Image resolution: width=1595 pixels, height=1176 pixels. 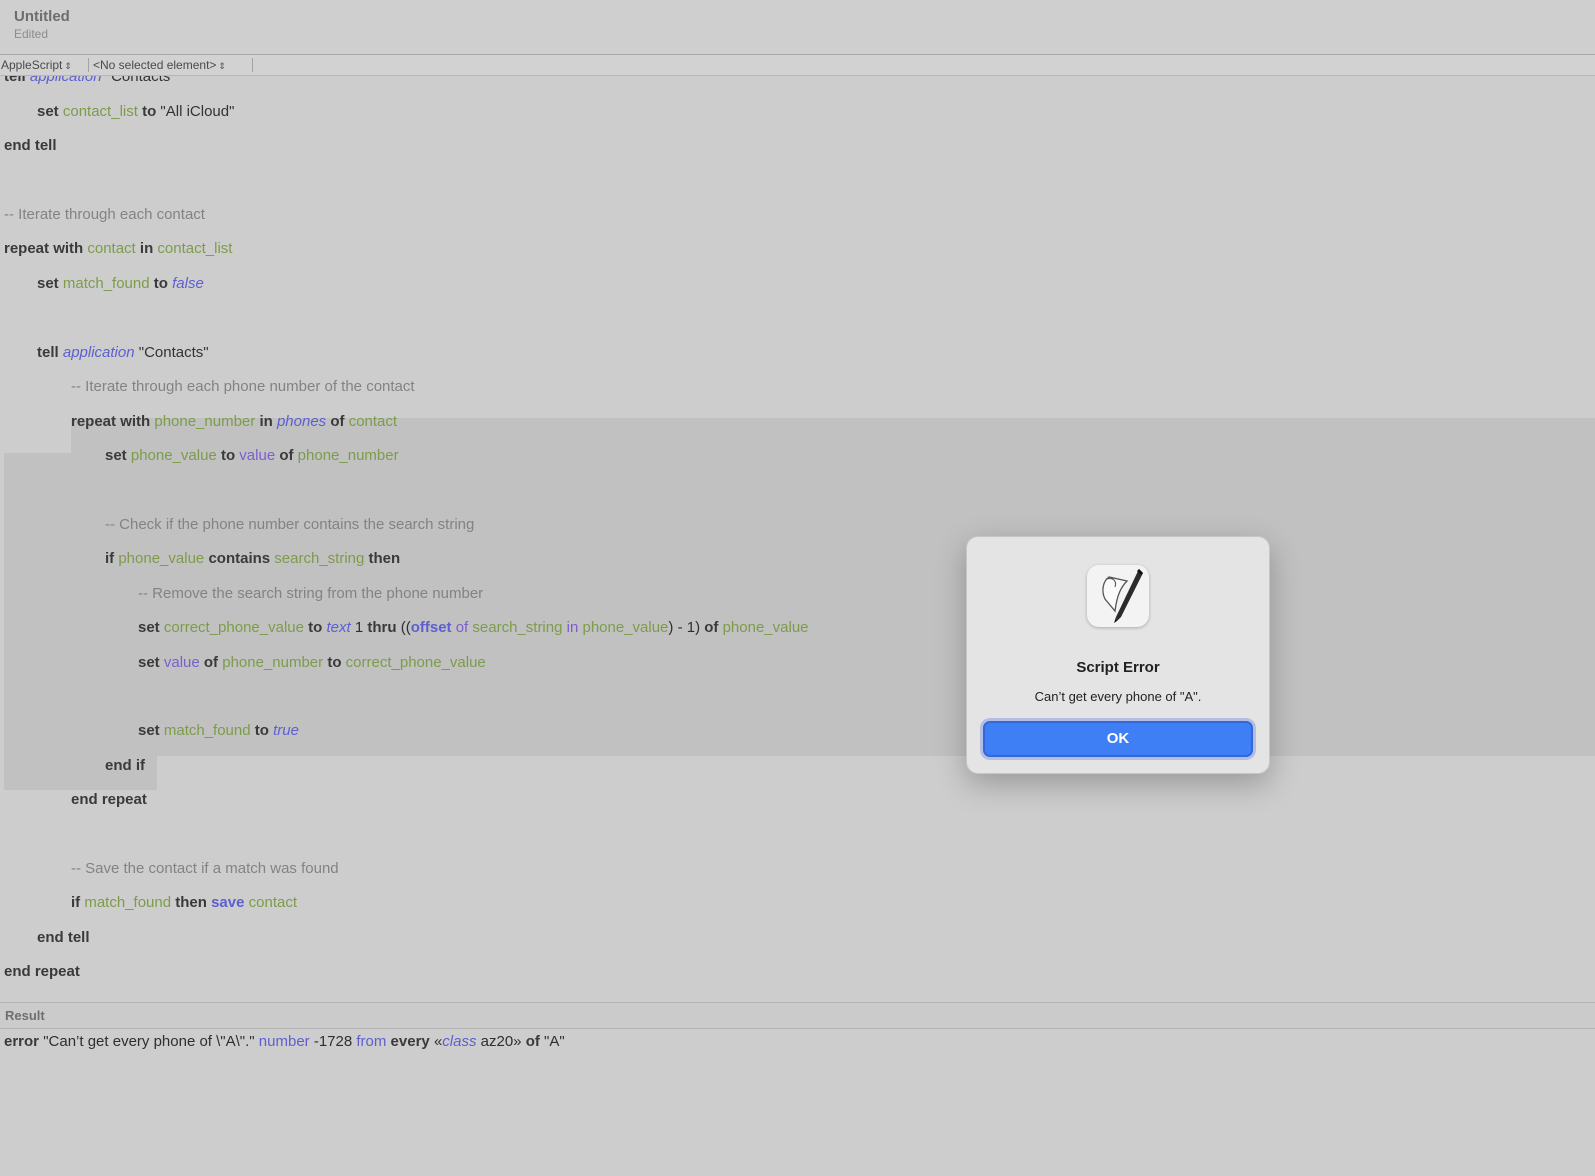 What do you see at coordinates (118, 249) in the screenshot?
I see `code-line: repeat with contact in contact_list` at bounding box center [118, 249].